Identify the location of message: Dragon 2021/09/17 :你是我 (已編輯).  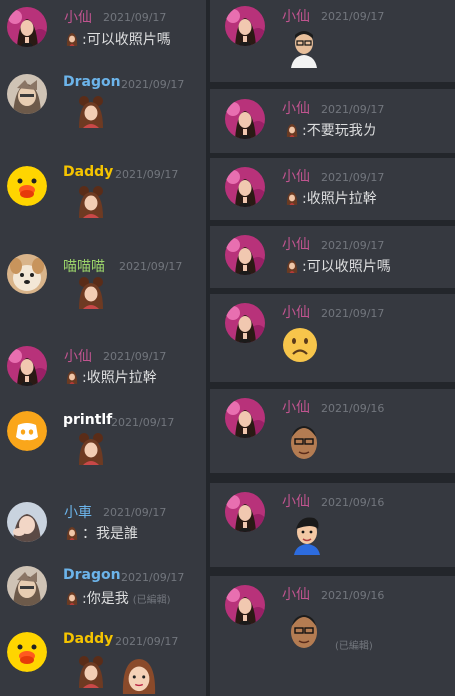
(103, 593).